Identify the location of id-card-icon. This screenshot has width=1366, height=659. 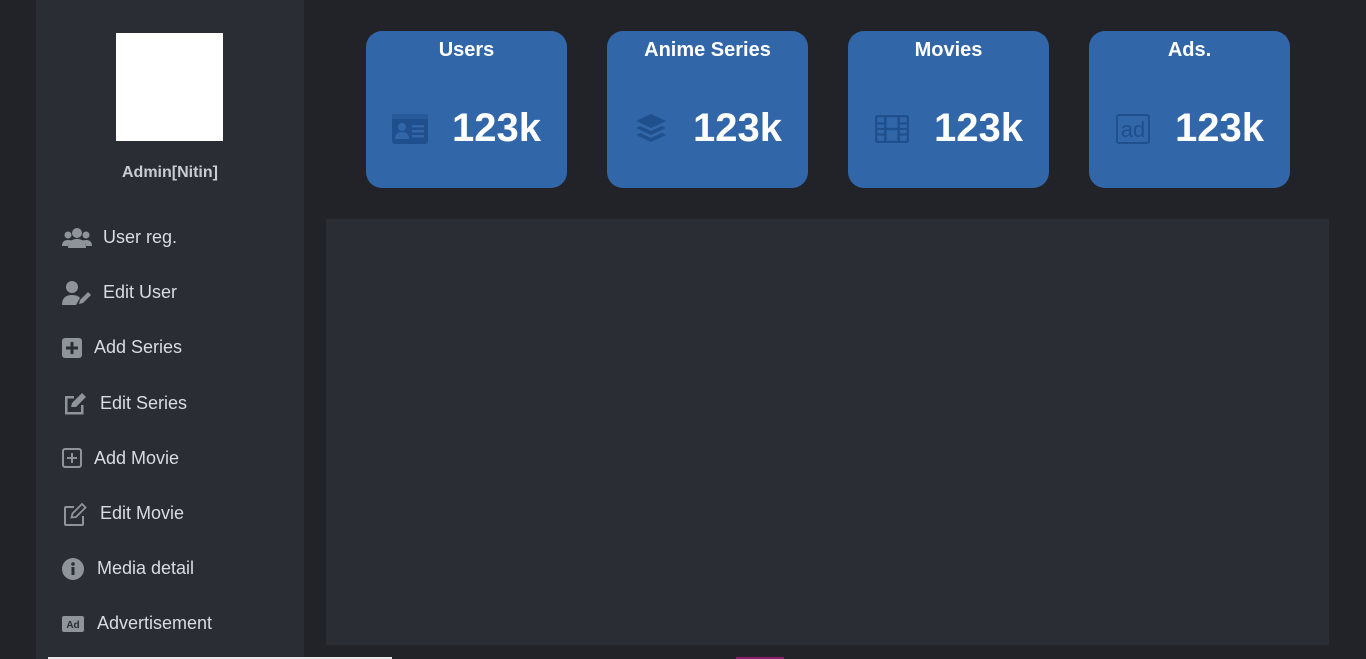
(410, 129).